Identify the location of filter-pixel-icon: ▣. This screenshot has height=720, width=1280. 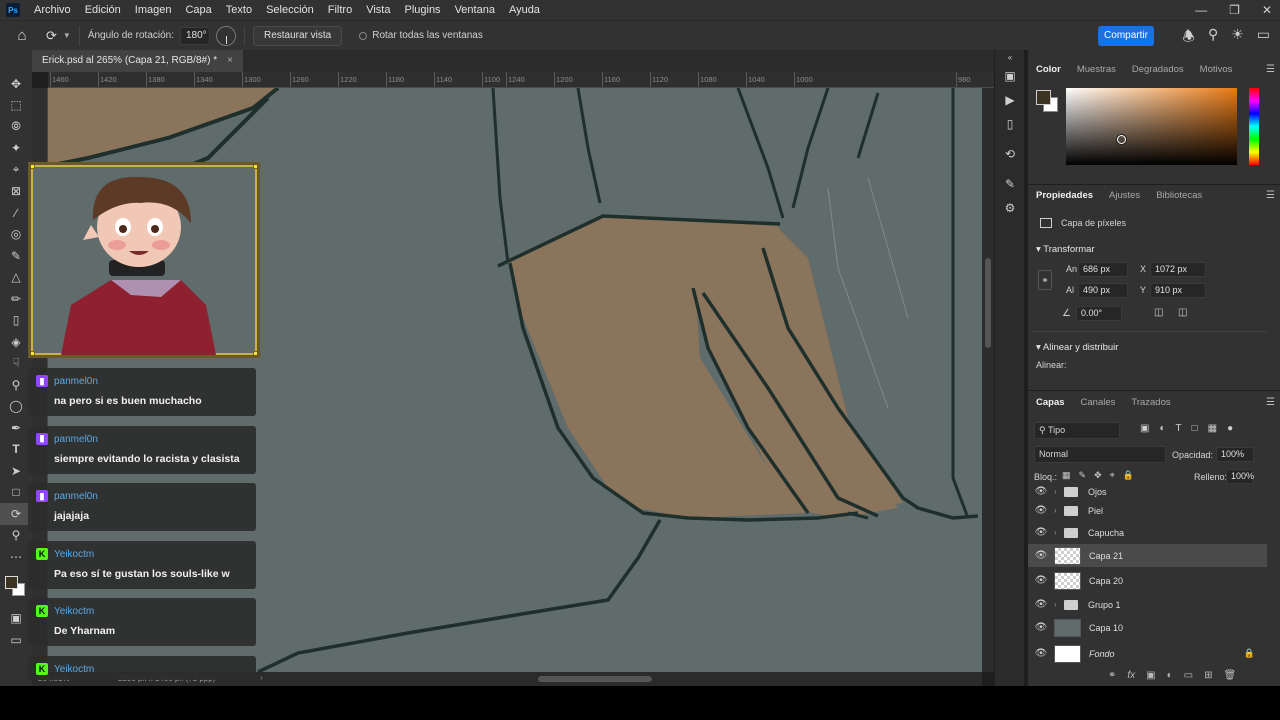
(1144, 428).